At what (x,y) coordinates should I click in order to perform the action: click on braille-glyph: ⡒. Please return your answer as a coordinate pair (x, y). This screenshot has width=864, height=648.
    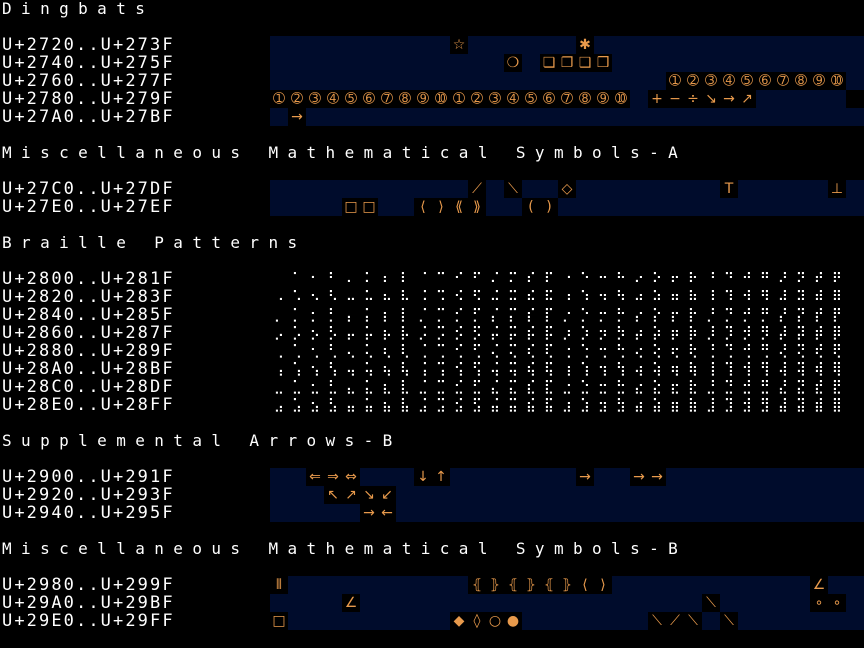
    Looking at the image, I should click on (603, 315).